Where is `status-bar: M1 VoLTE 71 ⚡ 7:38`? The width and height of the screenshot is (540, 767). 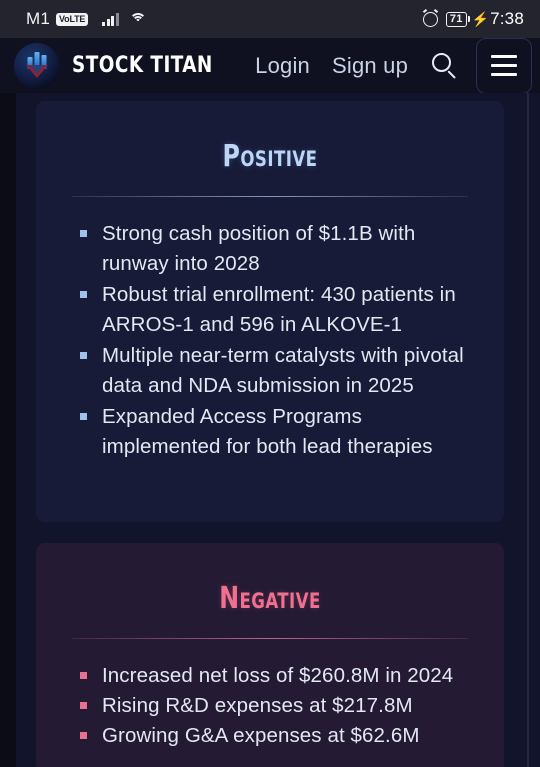
status-bar: M1 VoLTE 71 ⚡ 7:38 is located at coordinates (270, 19).